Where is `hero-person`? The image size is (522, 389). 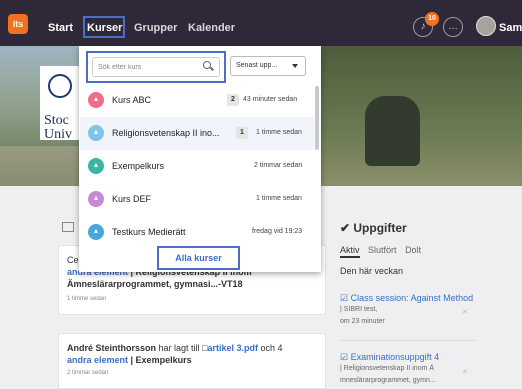 hero-person is located at coordinates (392, 131).